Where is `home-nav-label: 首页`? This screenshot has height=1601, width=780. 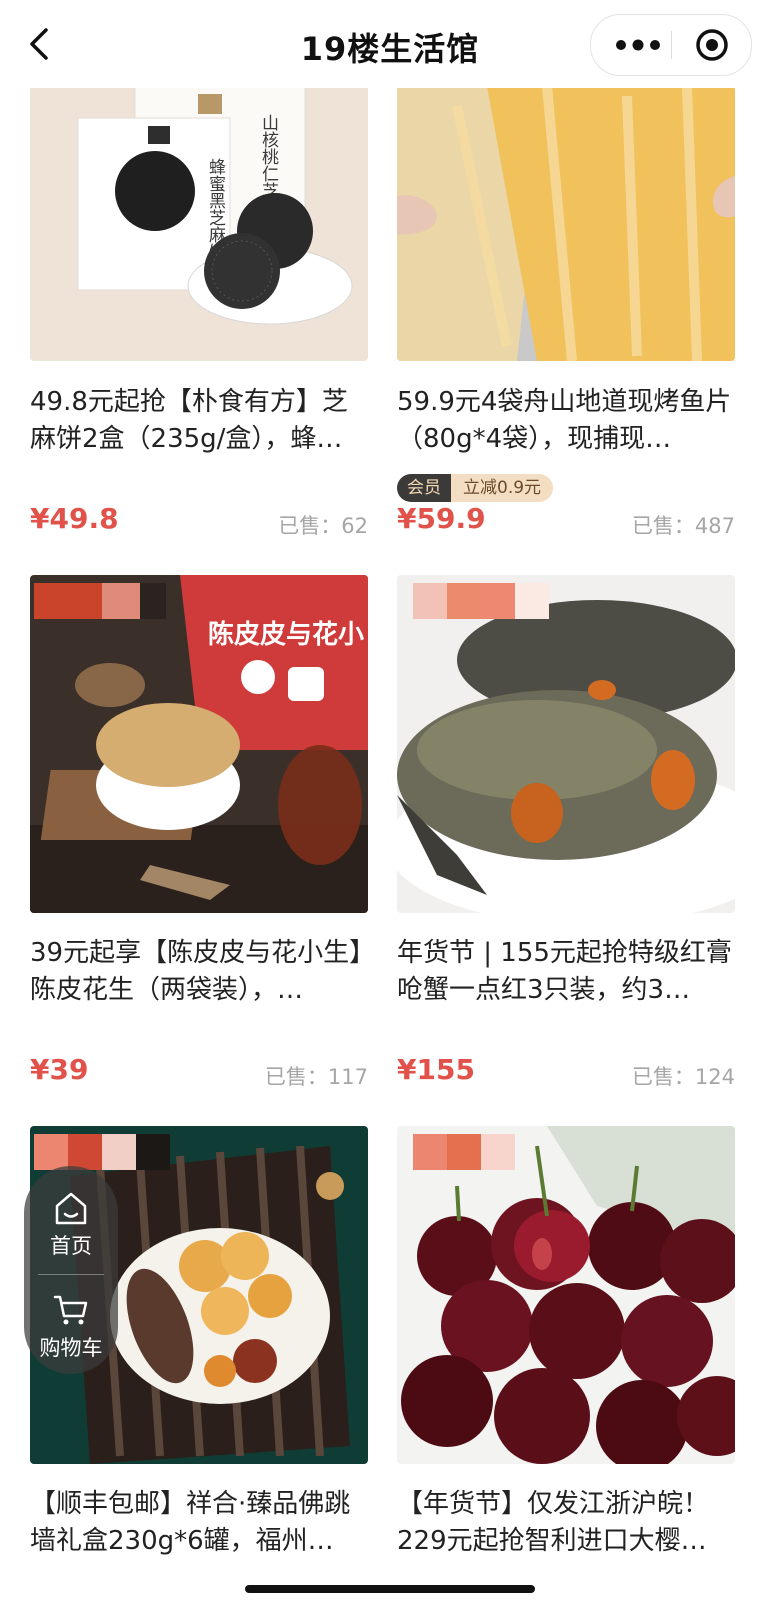
home-nav-label: 首页 is located at coordinates (71, 1246).